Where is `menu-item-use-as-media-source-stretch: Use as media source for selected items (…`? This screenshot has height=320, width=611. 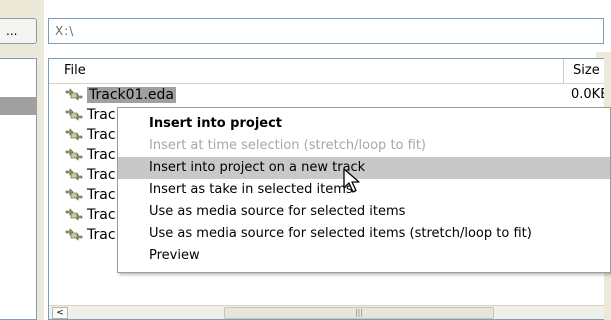 menu-item-use-as-media-source-stretch: Use as media source for selected items (… is located at coordinates (364, 234).